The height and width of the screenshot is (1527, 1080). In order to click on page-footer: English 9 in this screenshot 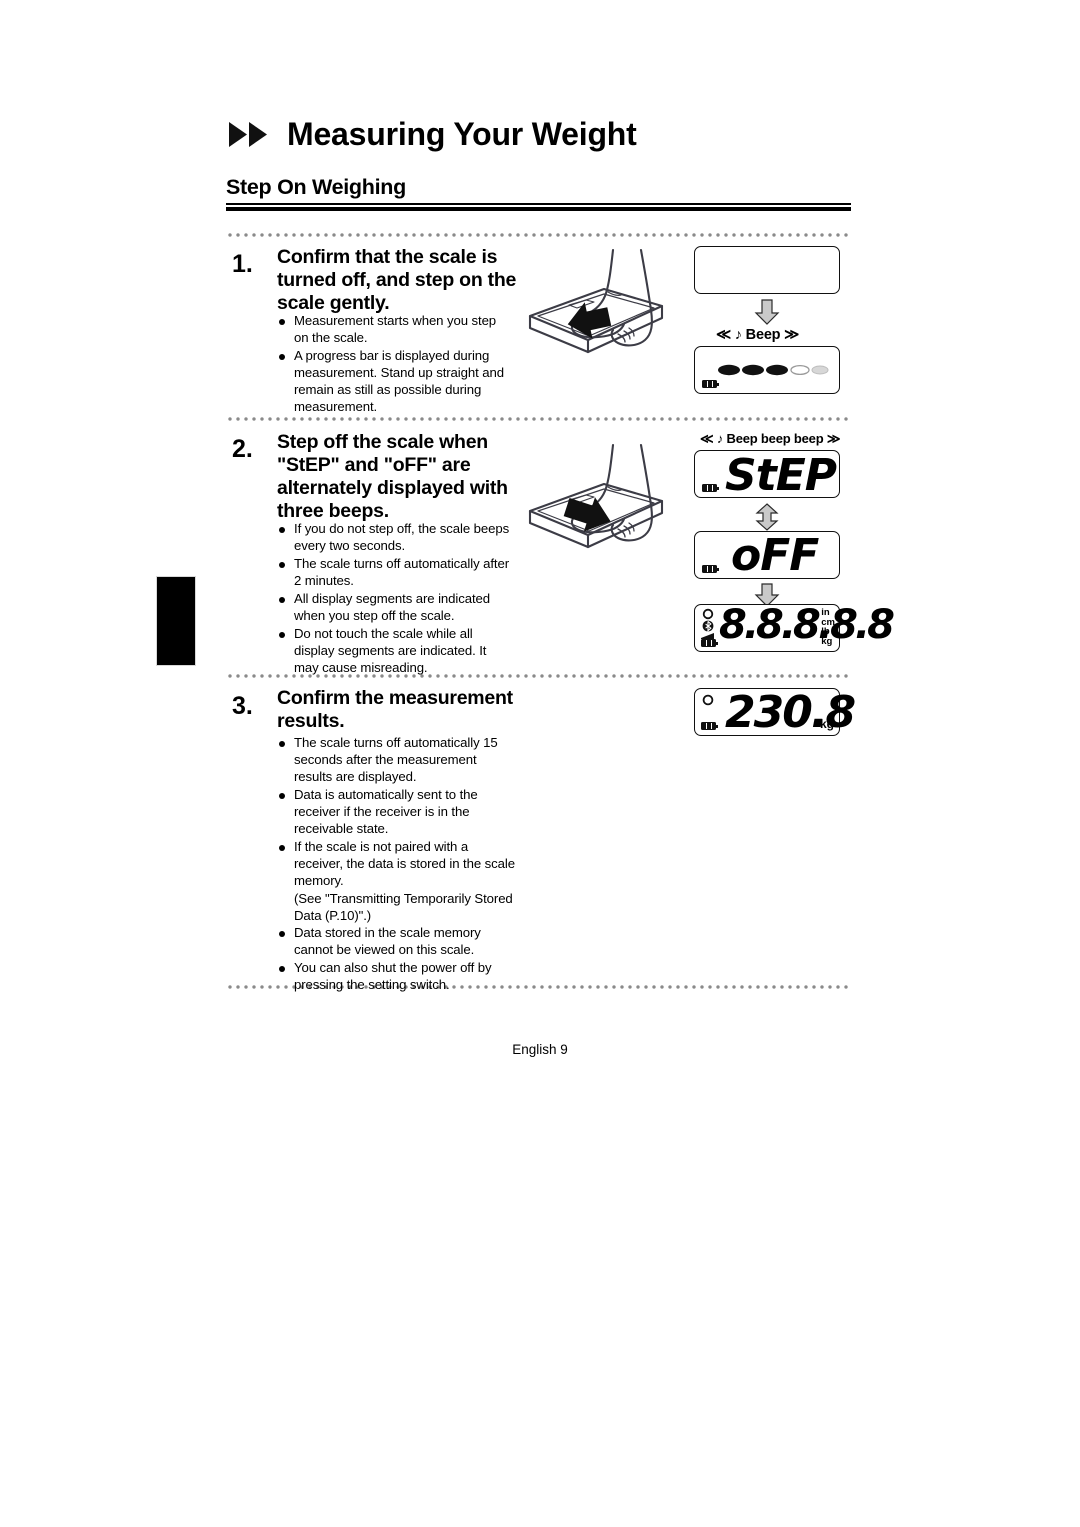, I will do `click(540, 1049)`.